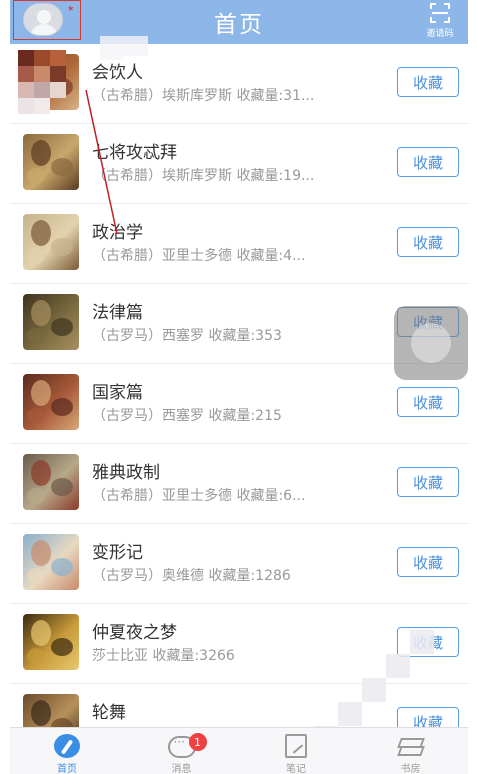 The height and width of the screenshot is (774, 477). What do you see at coordinates (182, 751) in the screenshot?
I see `tab-1: 消息 1` at bounding box center [182, 751].